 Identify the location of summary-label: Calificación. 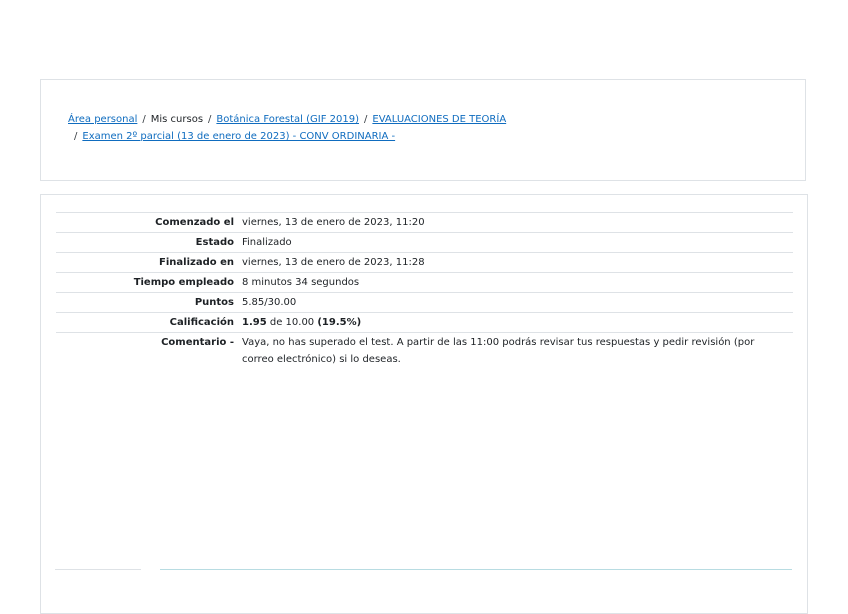
(149, 322).